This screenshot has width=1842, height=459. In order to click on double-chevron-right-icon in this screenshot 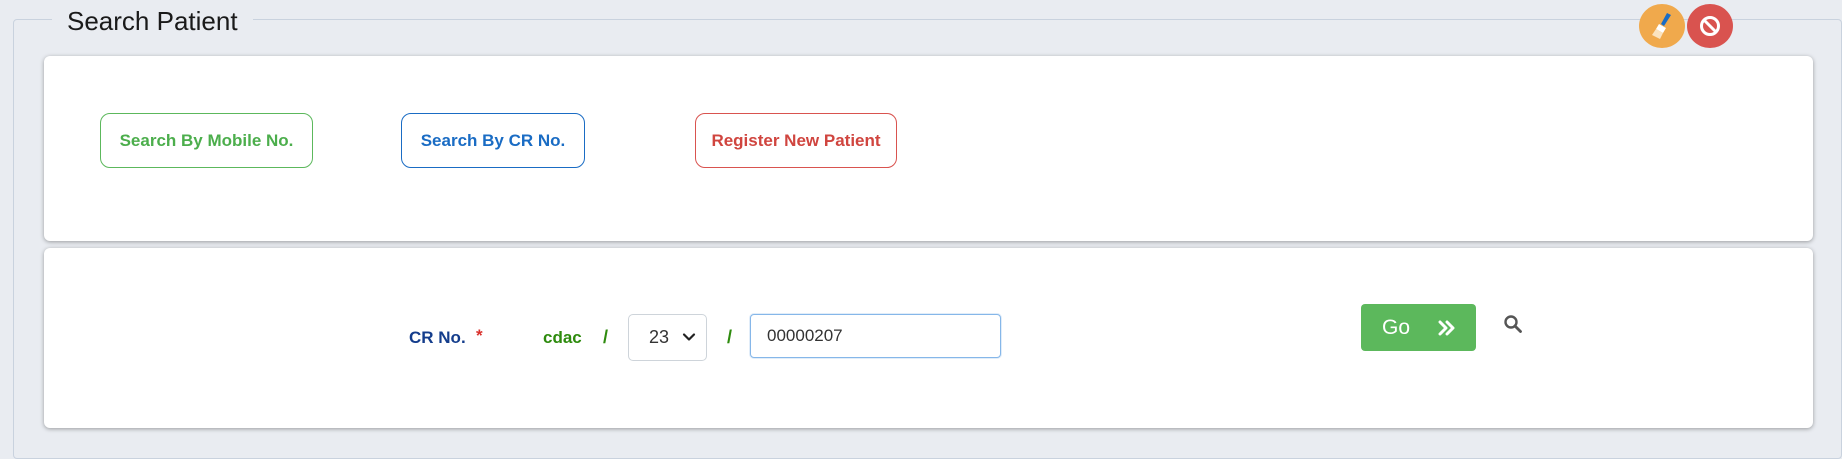, I will do `click(1446, 328)`.